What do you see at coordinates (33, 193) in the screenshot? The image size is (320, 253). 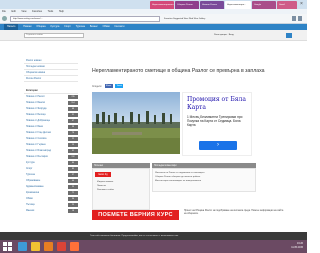 I see `sidebar-category-label: Криминални` at bounding box center [33, 193].